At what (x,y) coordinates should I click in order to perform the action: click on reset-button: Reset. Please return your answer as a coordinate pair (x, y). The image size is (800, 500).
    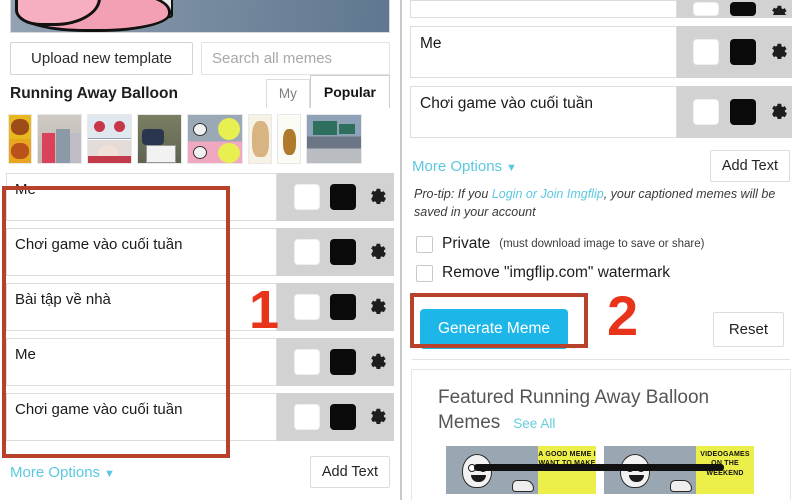
    Looking at the image, I should click on (748, 329).